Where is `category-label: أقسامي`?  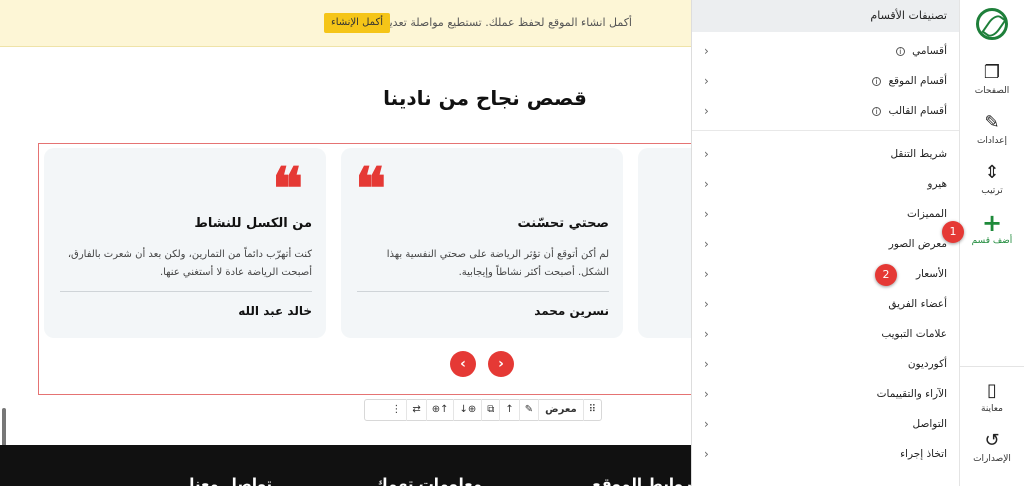 category-label: أقسامي is located at coordinates (929, 51).